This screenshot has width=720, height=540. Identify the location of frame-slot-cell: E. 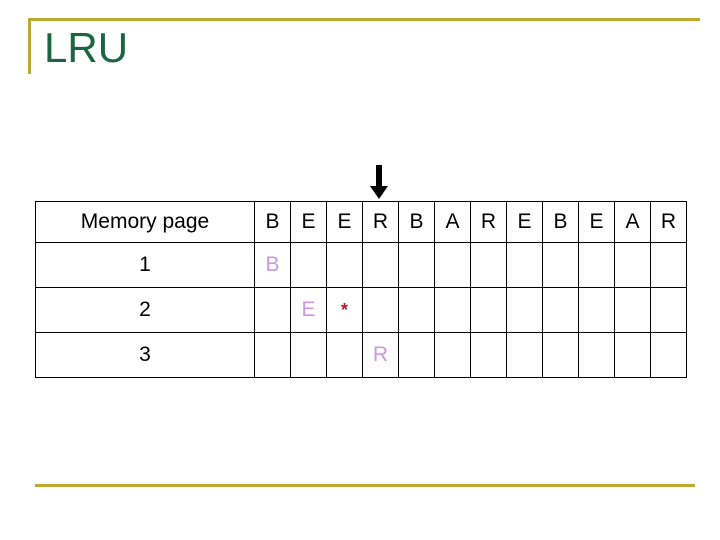
(308, 310).